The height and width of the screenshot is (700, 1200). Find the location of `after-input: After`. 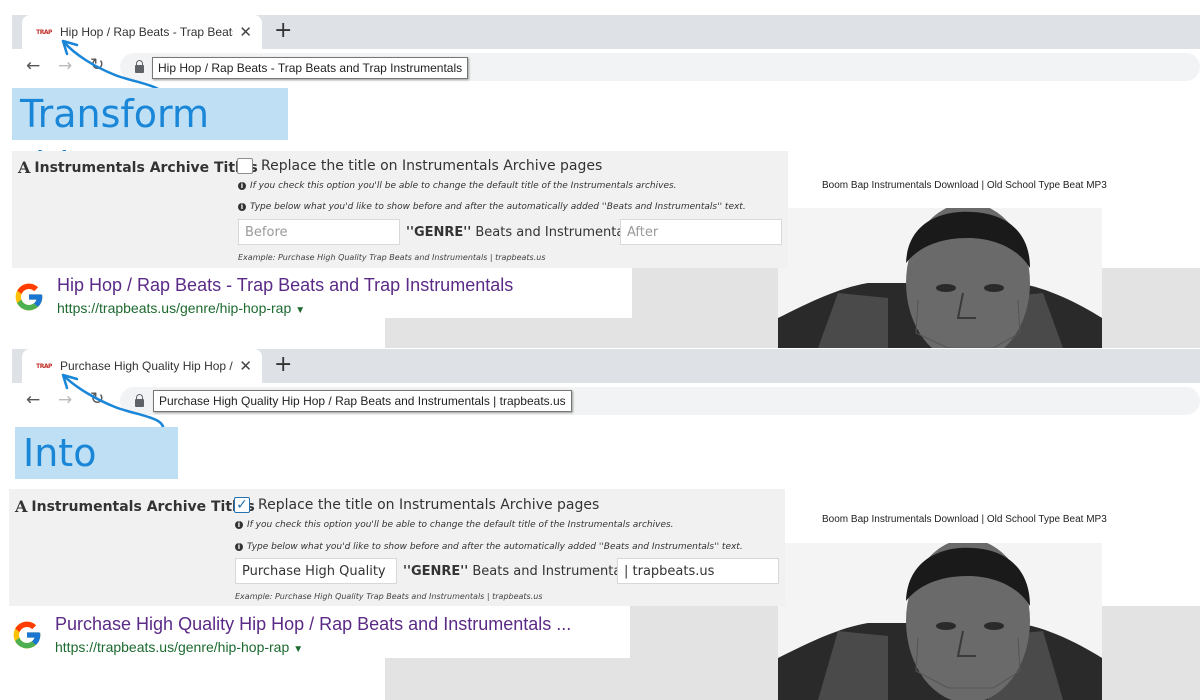

after-input: After is located at coordinates (701, 232).